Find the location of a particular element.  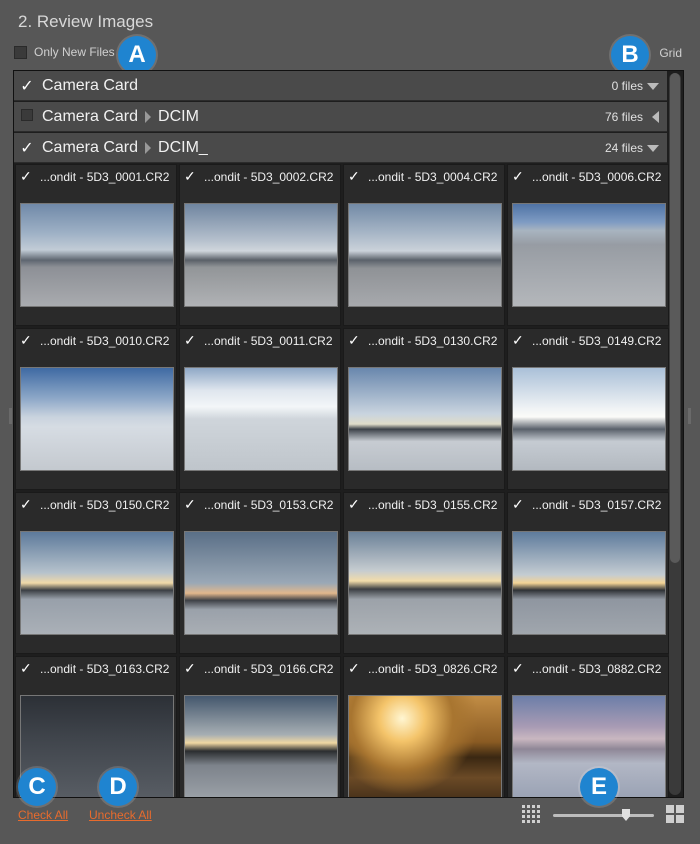

thumbnail-filename: ...ondit - 5D3_0130.CR2 is located at coordinates (433, 340).